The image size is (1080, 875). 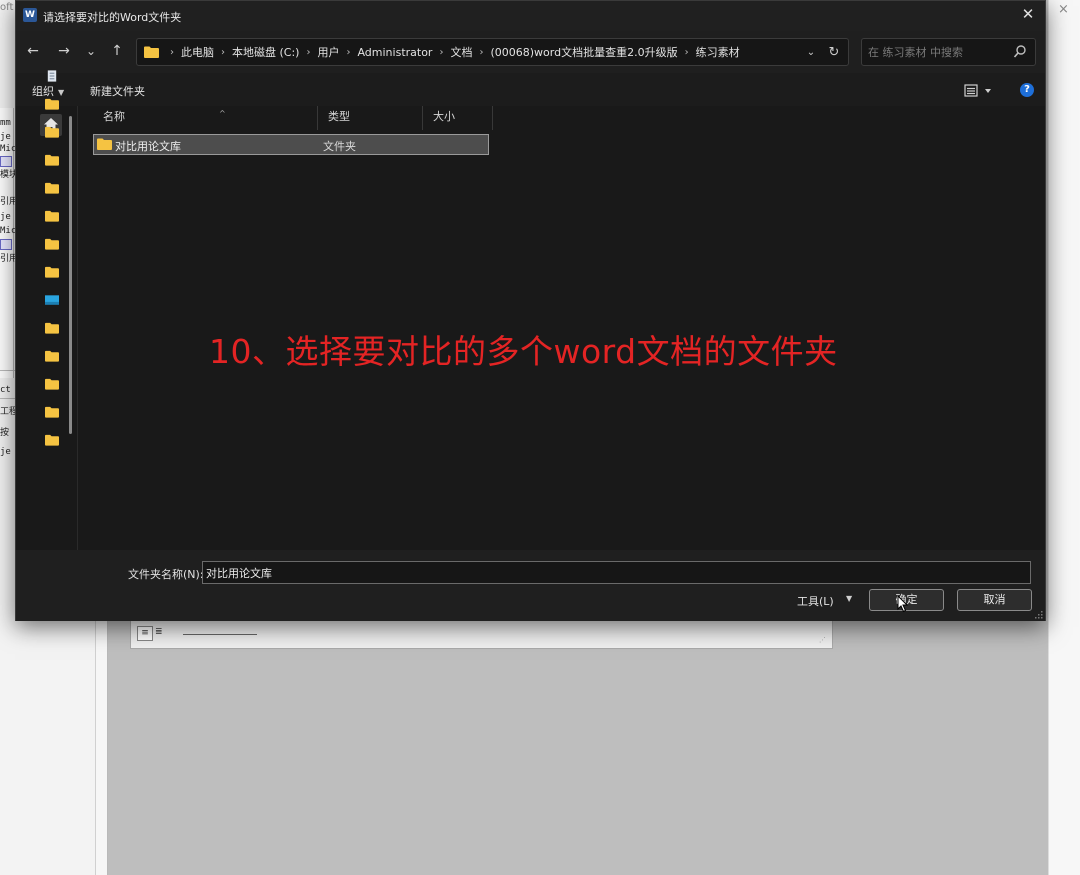 I want to click on column-header-name: 名称 ^, so click(x=205, y=118).